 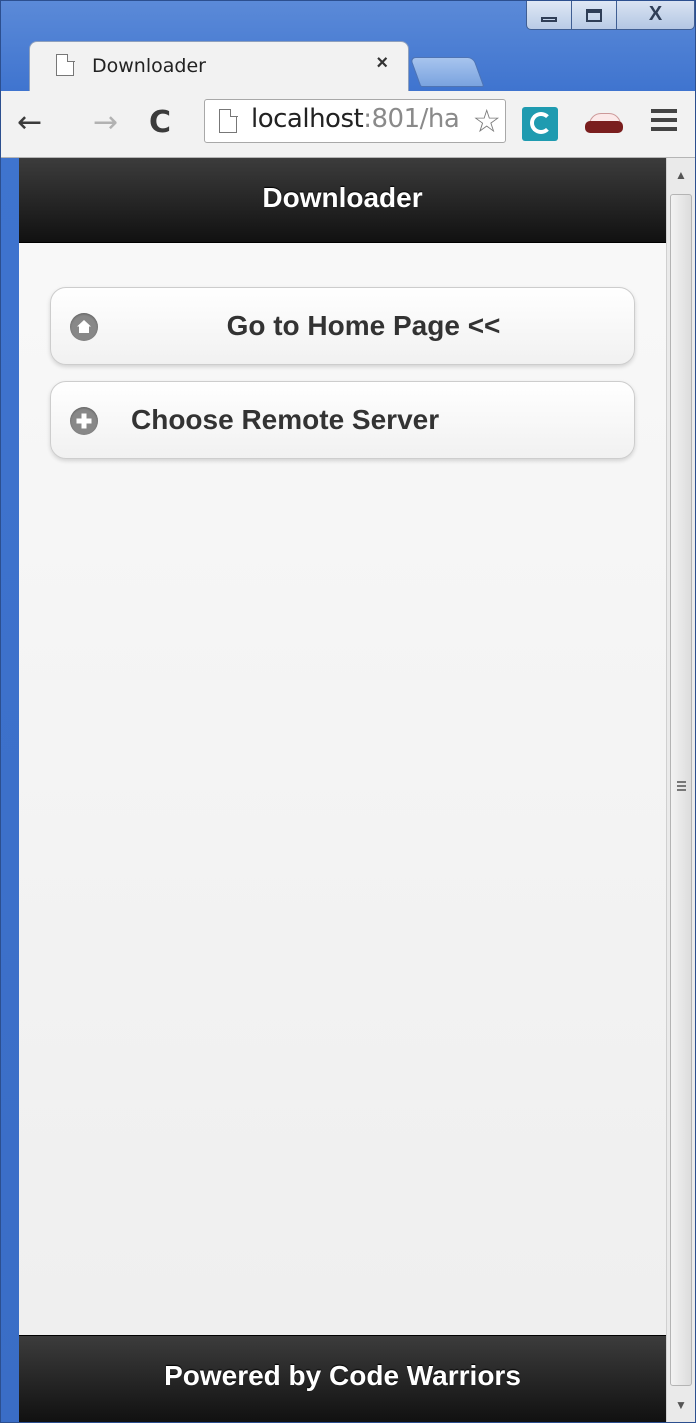 I want to click on maximize-button, so click(x=594, y=15).